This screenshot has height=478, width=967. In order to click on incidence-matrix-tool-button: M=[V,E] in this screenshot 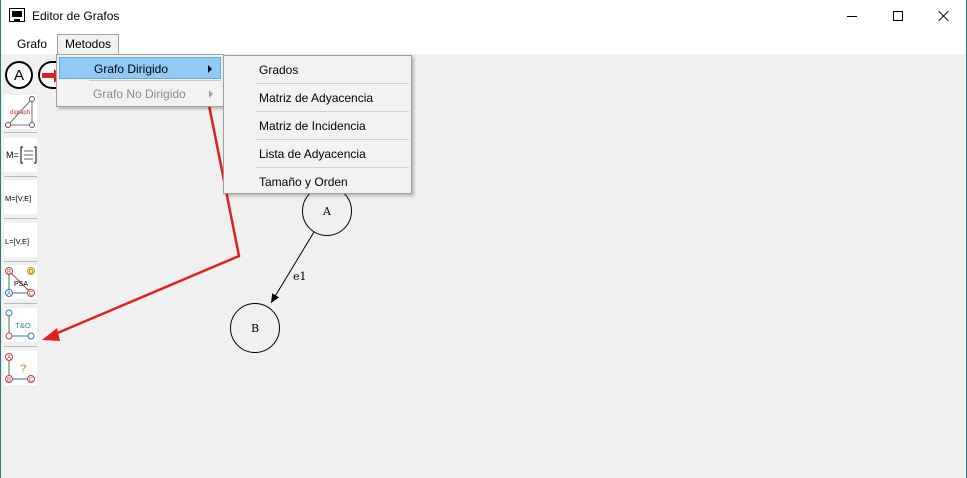, I will do `click(20, 197)`.